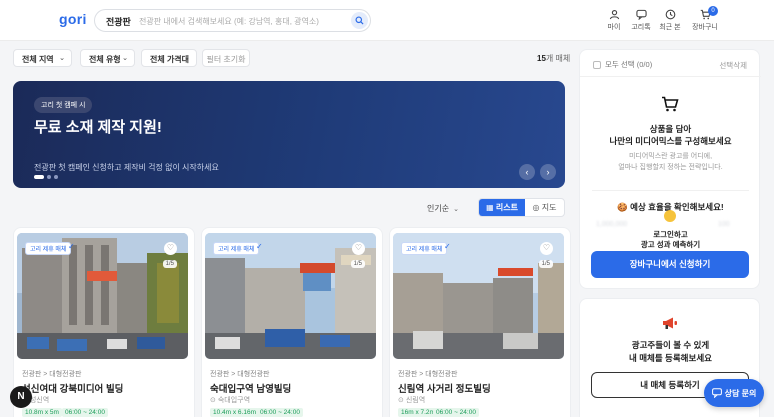 This screenshot has width=774, height=417. Describe the element at coordinates (234, 412) in the screenshot. I see `size-badge: 10.4m x 6.16m` at that location.